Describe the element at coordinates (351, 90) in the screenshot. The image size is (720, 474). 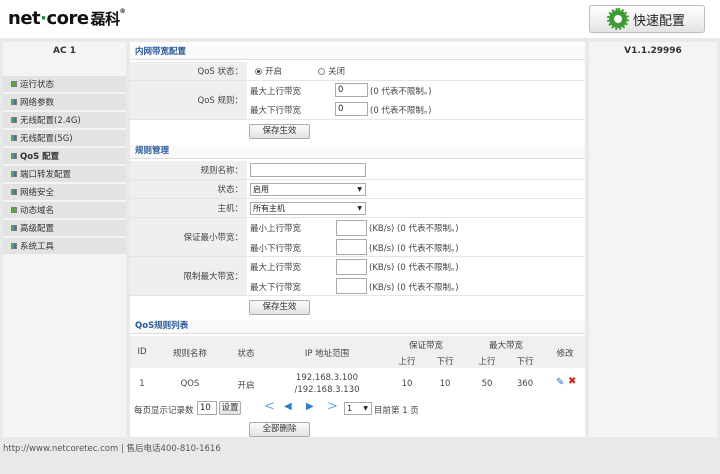
I see `max-up-input: 0` at that location.